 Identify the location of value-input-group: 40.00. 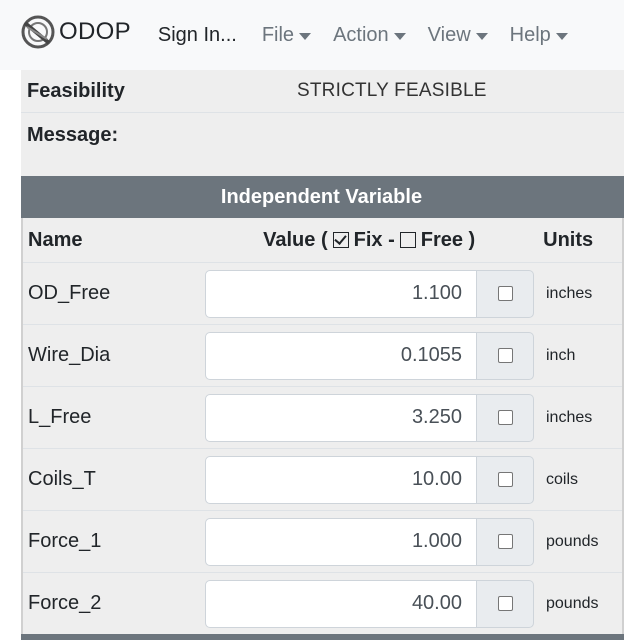
(369, 603).